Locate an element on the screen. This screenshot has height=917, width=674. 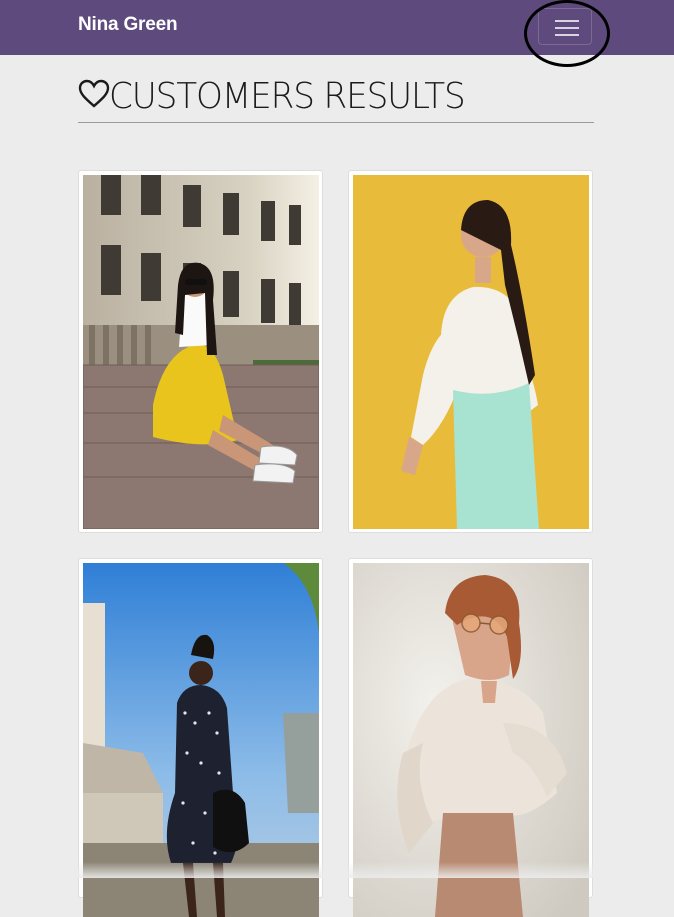
brand-name: Nina Green is located at coordinates (128, 25).